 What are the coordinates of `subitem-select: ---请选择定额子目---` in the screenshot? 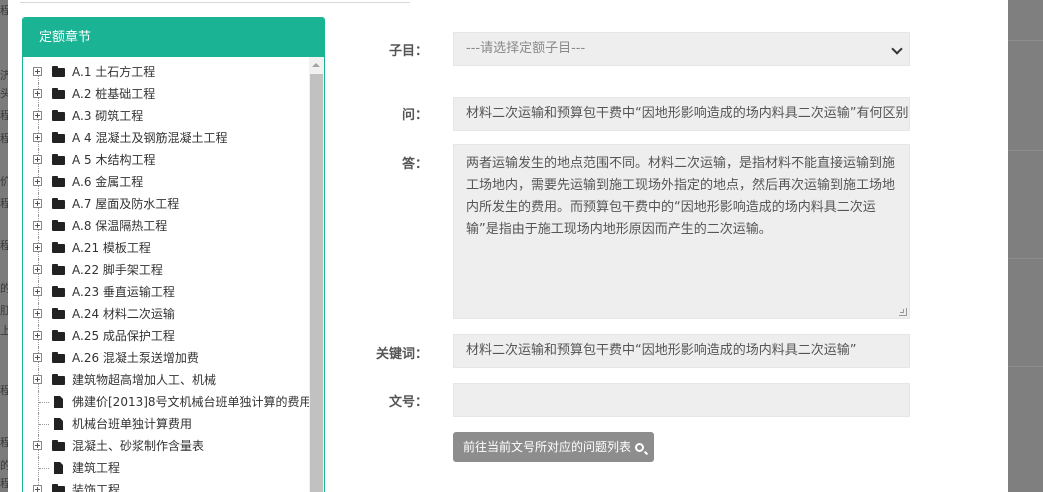 It's located at (681, 49).